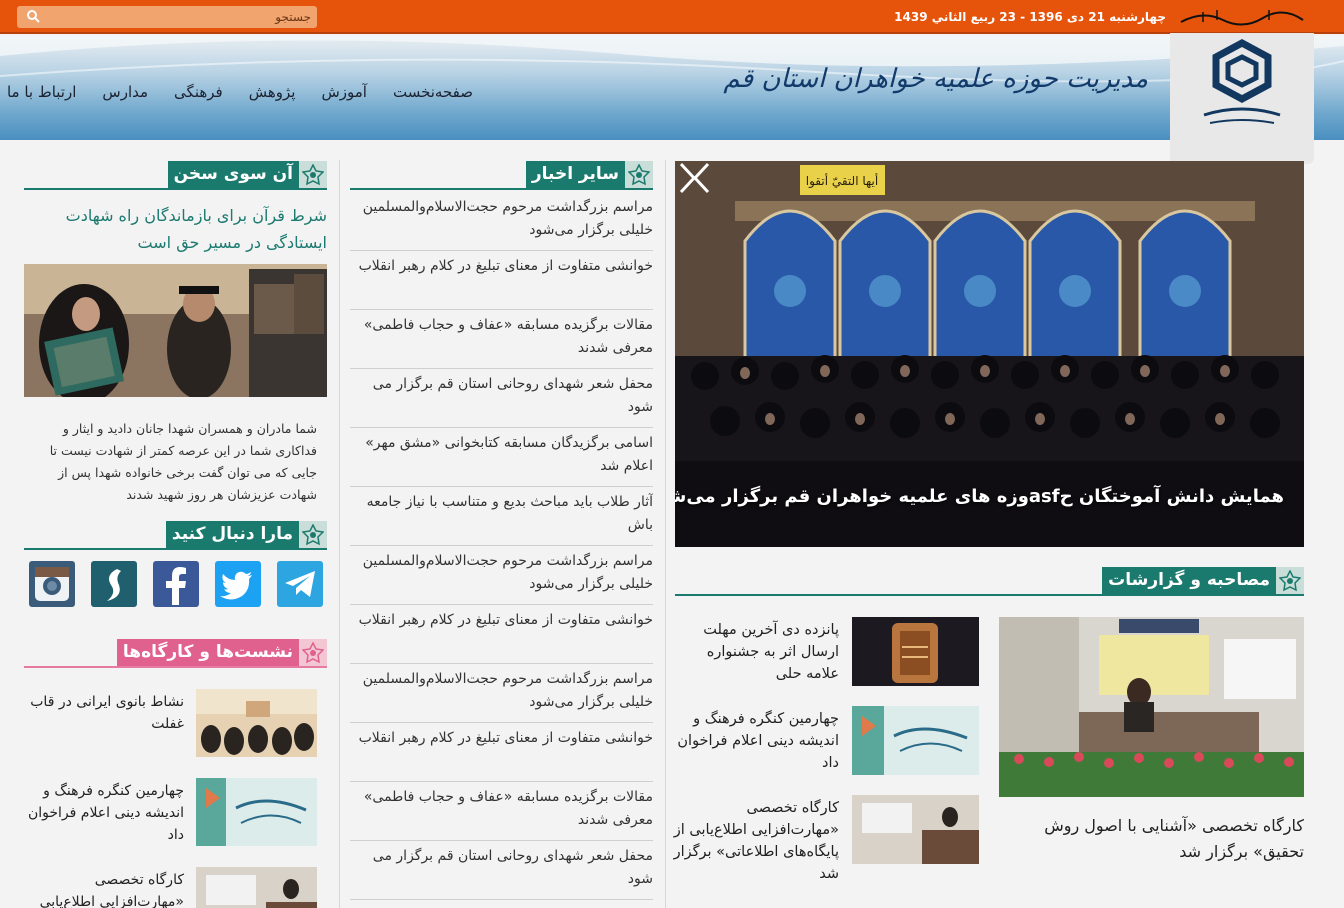 Image resolution: width=1344 pixels, height=908 pixels. Describe the element at coordinates (433, 92) in the screenshot. I see `nav-home: صفحه‌نخست` at that location.